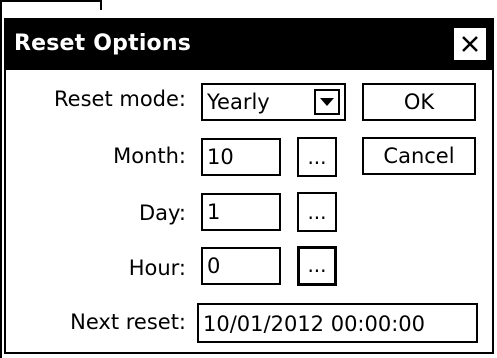  Describe the element at coordinates (157, 268) in the screenshot. I see `hour-label: Hour:` at that location.